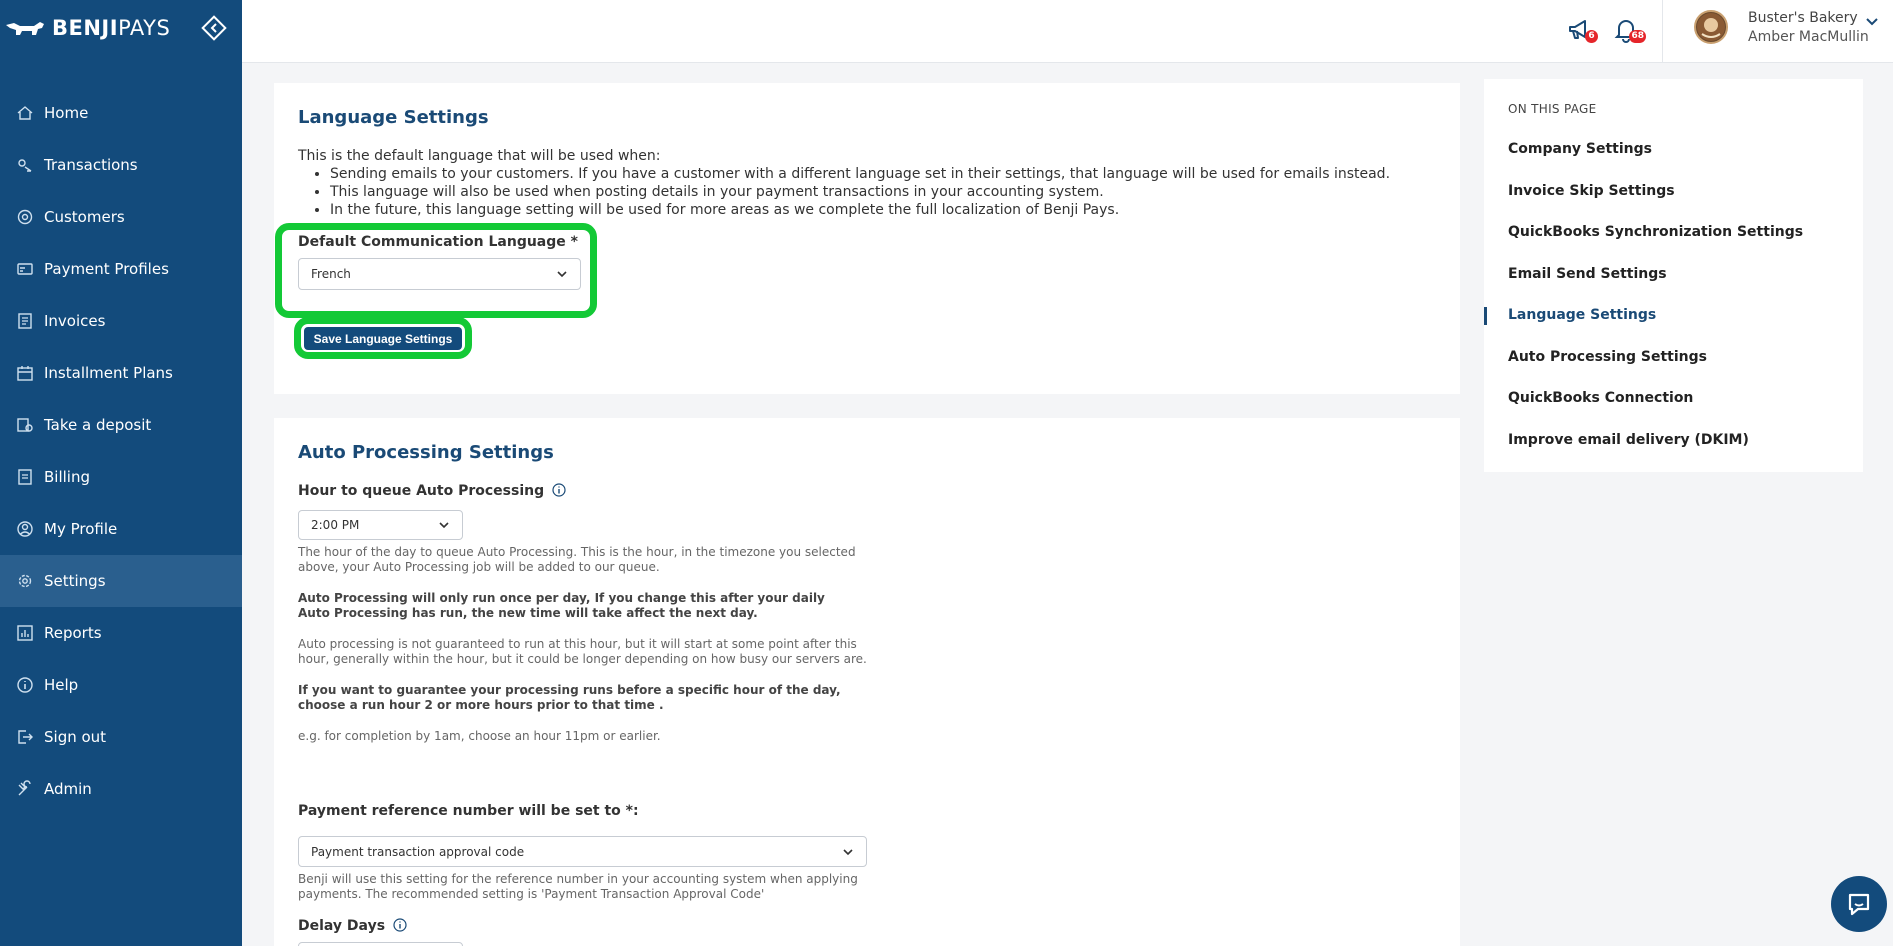 The height and width of the screenshot is (946, 1893). I want to click on company-avatar, so click(1711, 27).